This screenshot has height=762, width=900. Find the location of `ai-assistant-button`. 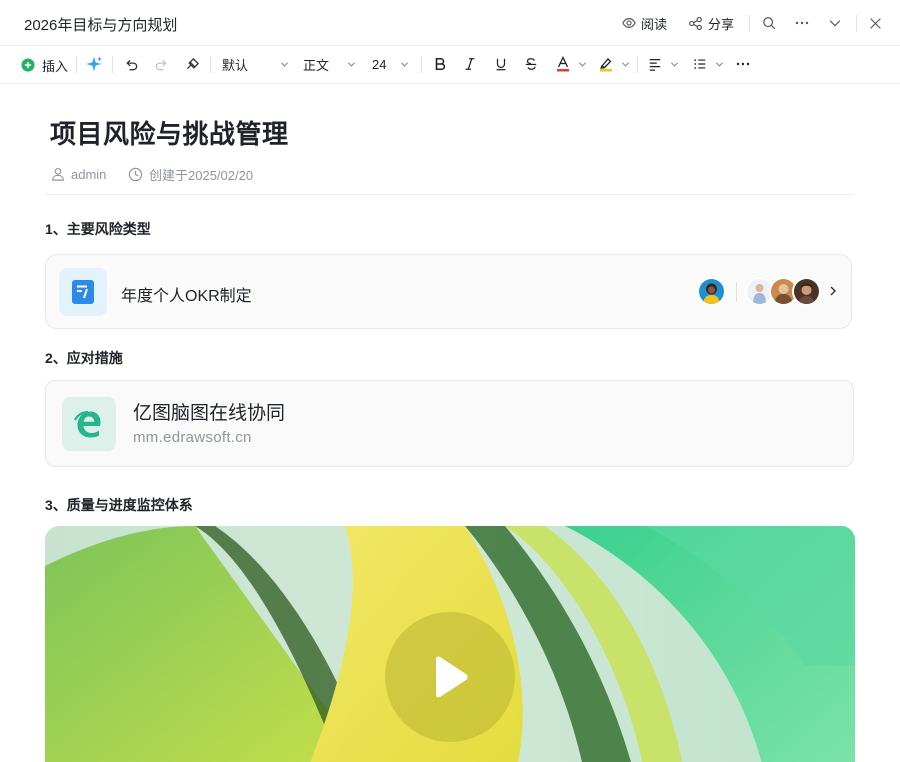

ai-assistant-button is located at coordinates (94, 64).